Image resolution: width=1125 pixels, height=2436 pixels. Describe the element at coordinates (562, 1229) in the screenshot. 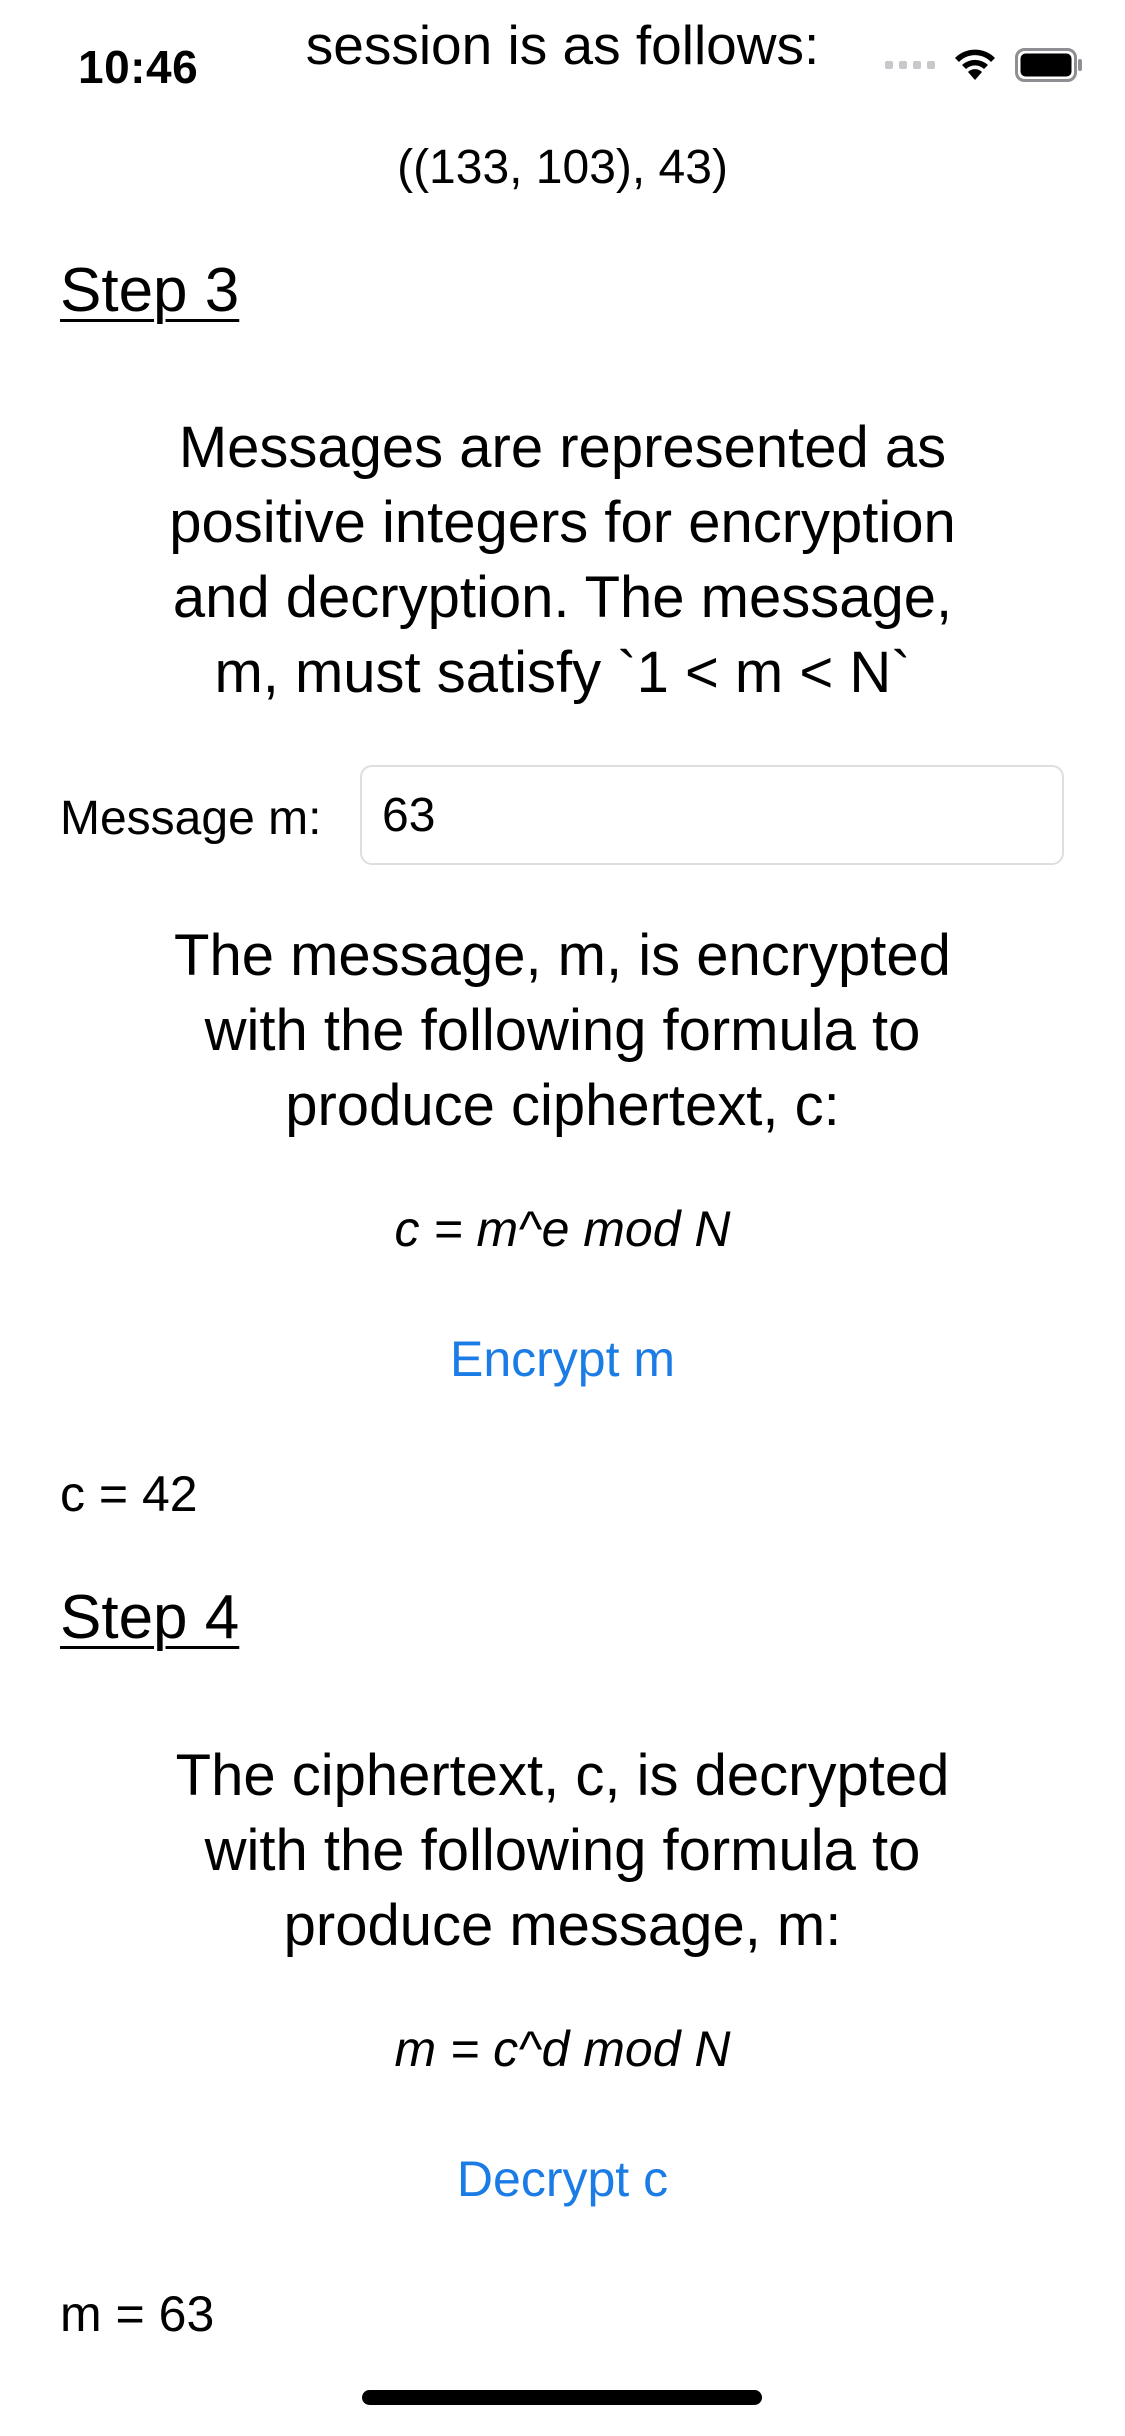

I see `encrypt-formula: c = m^e mod N` at that location.